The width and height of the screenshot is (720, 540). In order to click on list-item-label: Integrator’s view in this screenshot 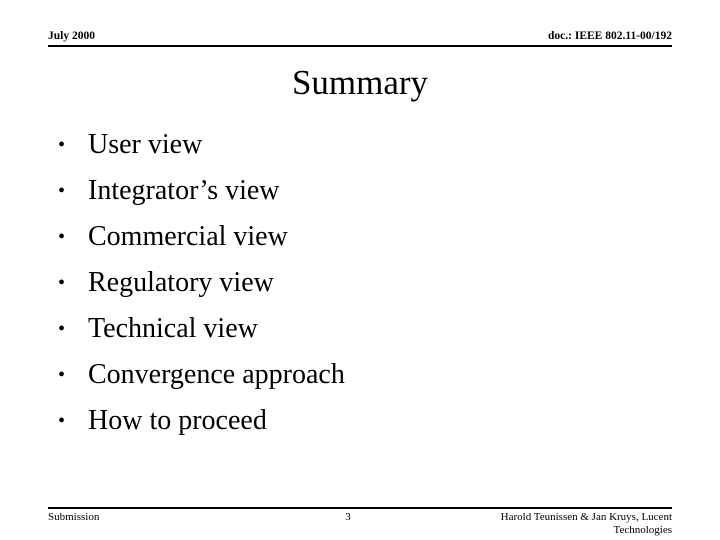, I will do `click(184, 190)`.